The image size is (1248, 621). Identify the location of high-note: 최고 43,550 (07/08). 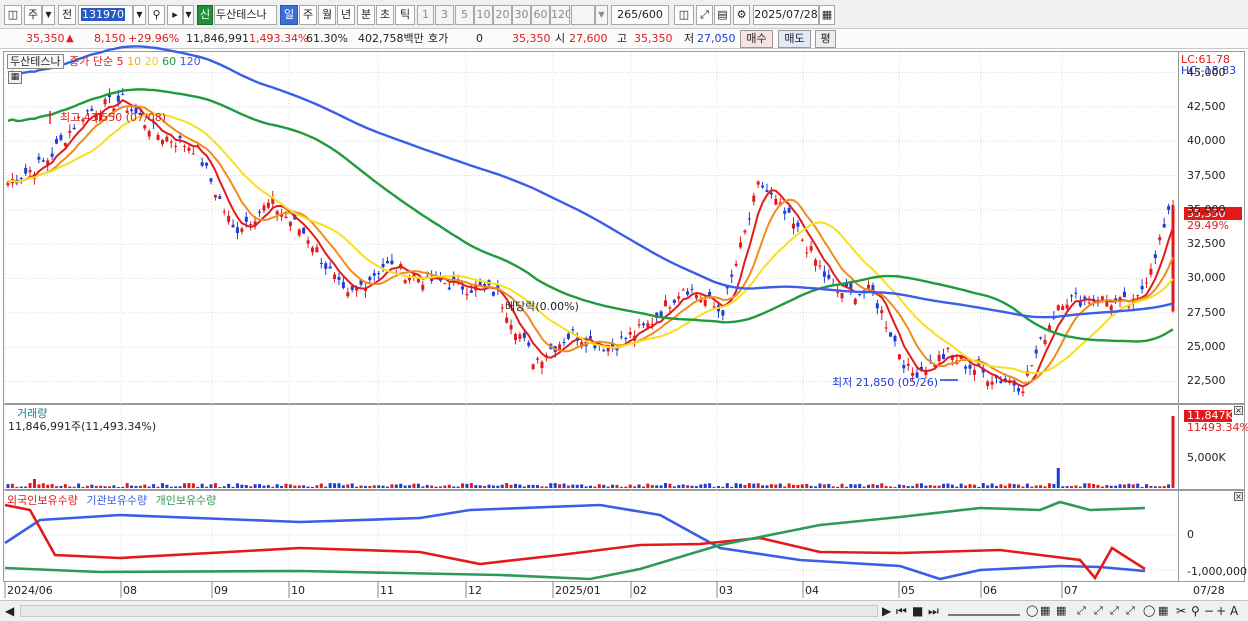
(113, 117).